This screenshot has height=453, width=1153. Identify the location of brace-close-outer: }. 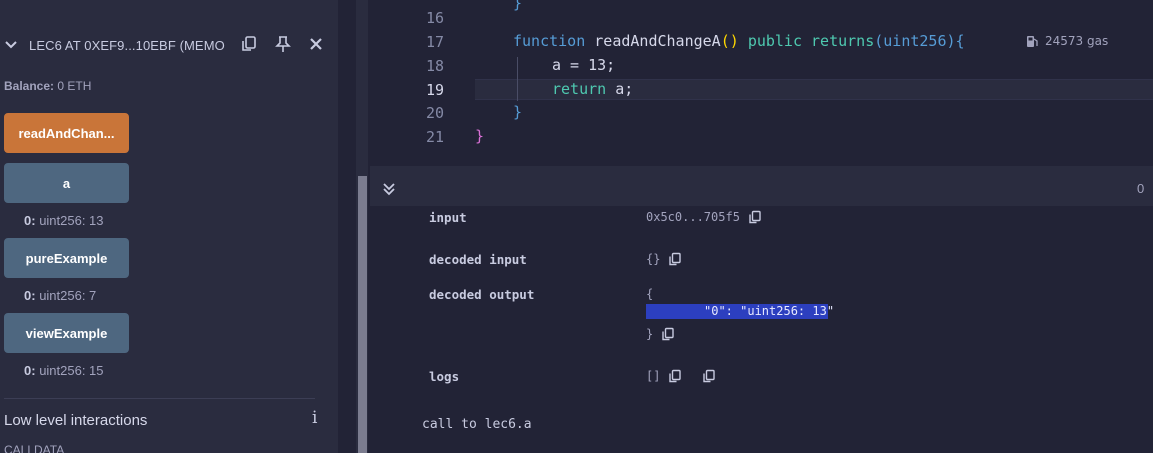
(480, 136).